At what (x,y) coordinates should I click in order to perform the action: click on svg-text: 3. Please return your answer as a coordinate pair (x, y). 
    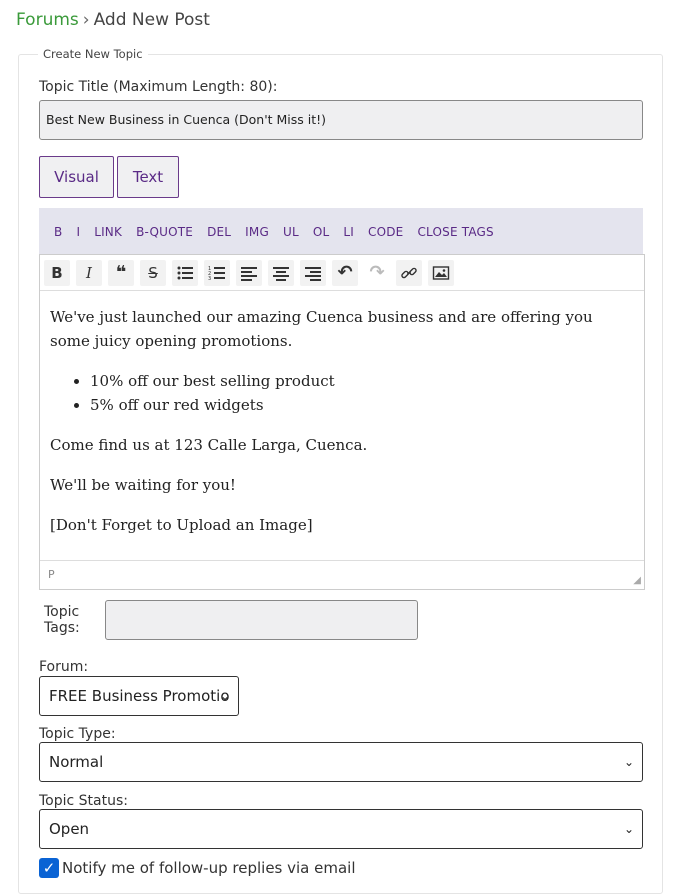
    Looking at the image, I should click on (209, 279).